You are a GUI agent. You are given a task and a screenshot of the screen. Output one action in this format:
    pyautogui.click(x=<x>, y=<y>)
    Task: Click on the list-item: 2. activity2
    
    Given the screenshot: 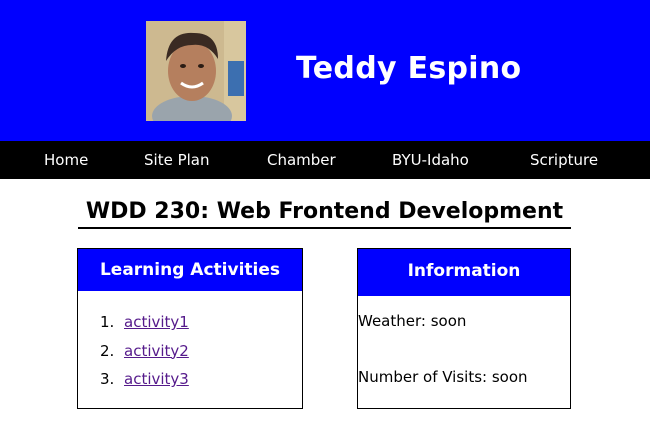 What is the action you would take?
    pyautogui.click(x=144, y=355)
    